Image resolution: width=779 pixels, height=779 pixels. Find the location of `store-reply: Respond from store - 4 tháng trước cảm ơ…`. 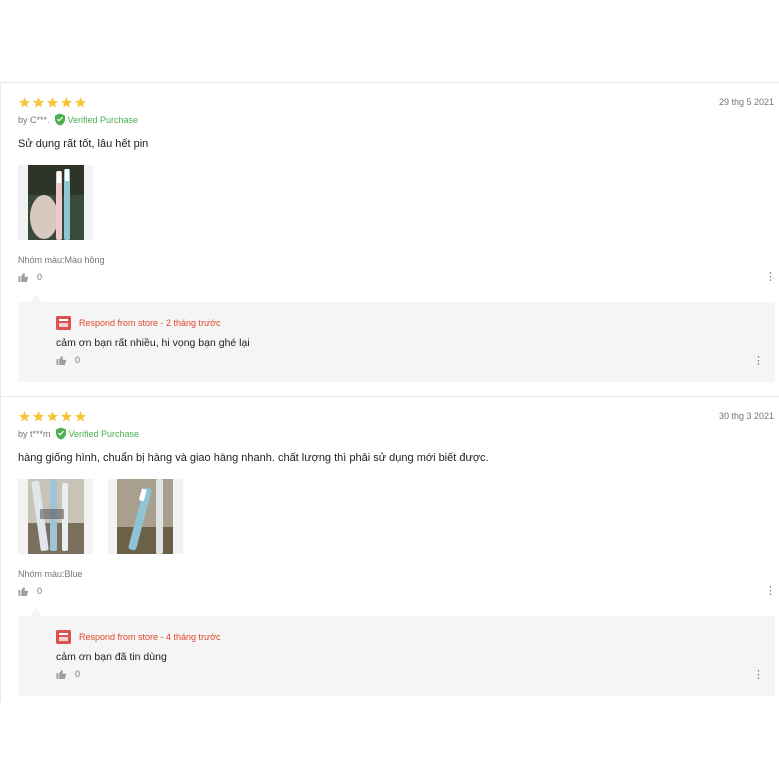

store-reply: Respond from store - 4 tháng trước cảm ơ… is located at coordinates (396, 656).